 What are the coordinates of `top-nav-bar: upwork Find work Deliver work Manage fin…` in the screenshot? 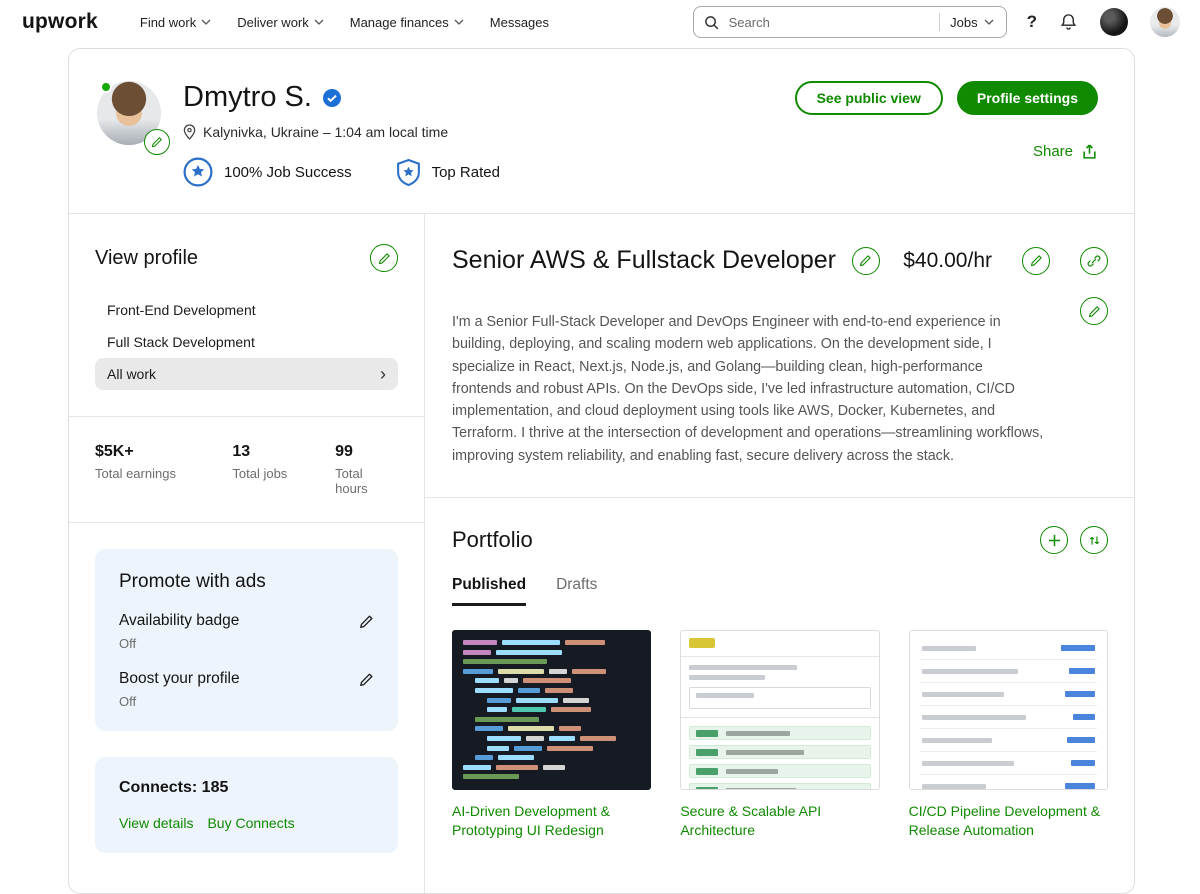 It's located at (600, 22).